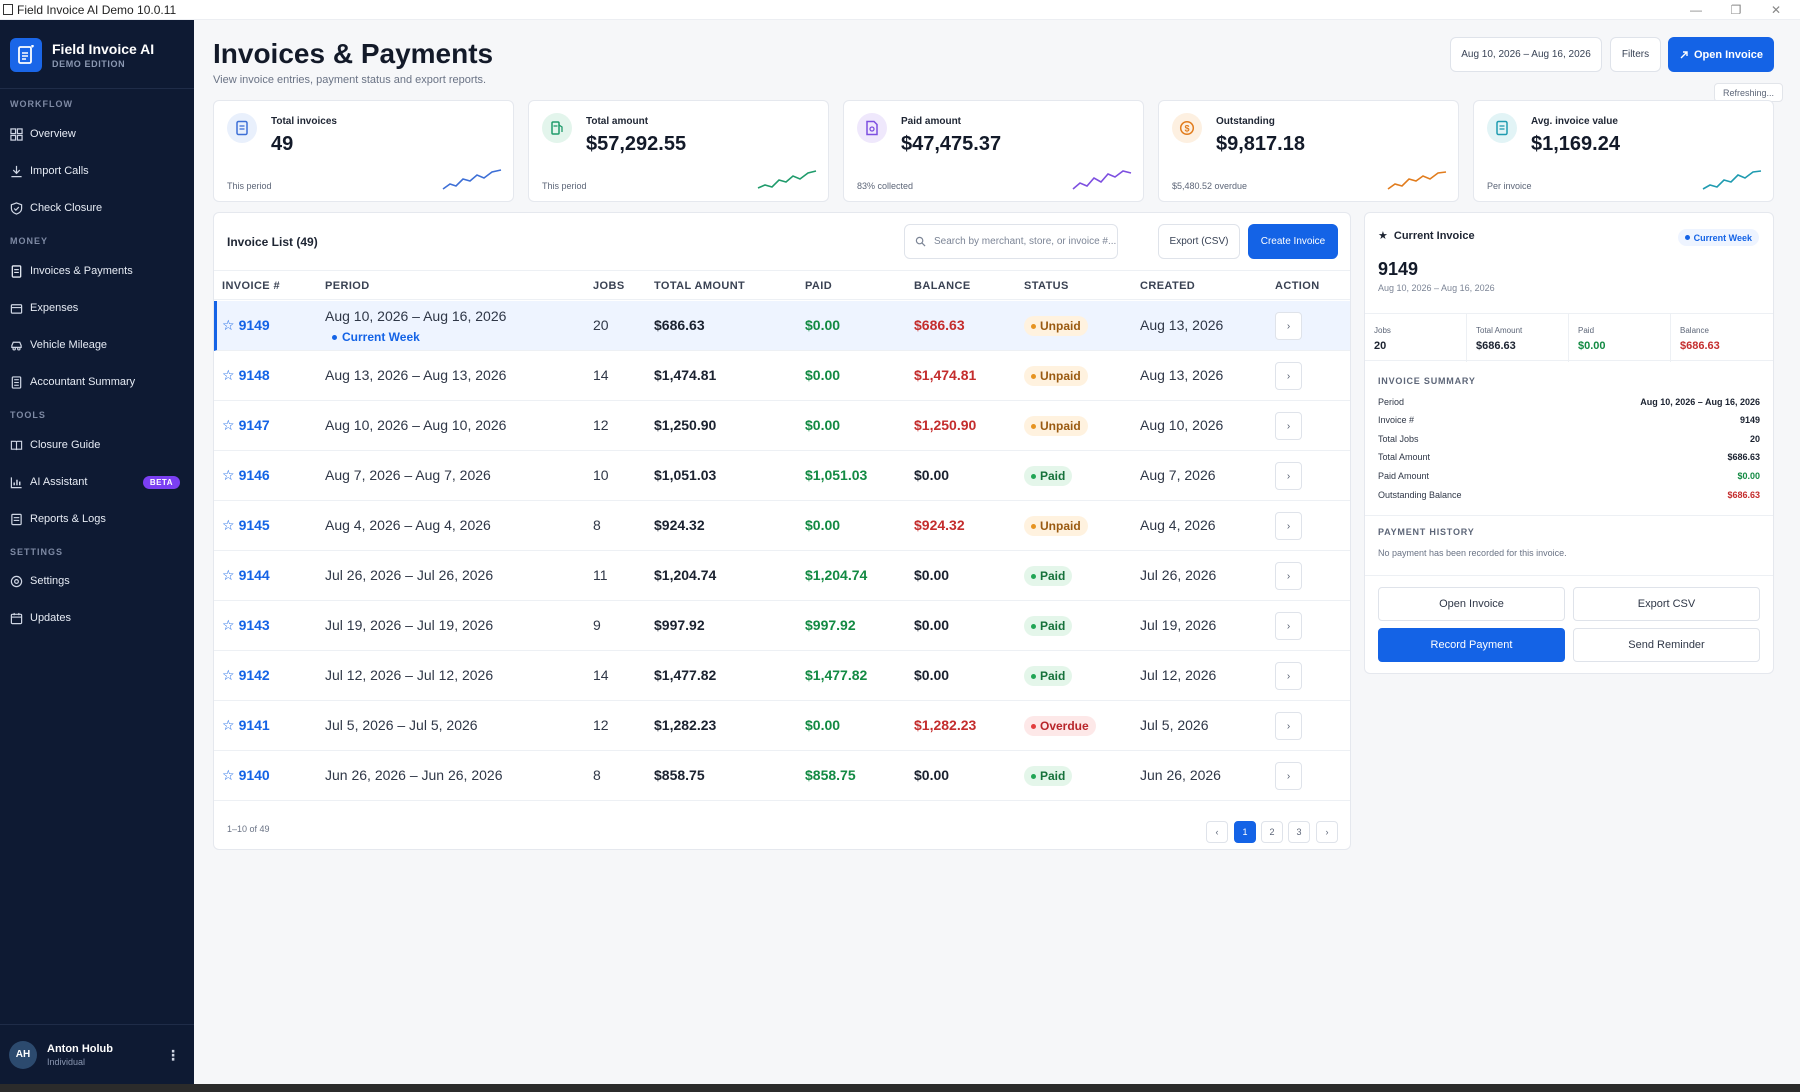 The image size is (1800, 1092). Describe the element at coordinates (1471, 604) in the screenshot. I see `open-invoice-detail-button: Open Invoice` at that location.